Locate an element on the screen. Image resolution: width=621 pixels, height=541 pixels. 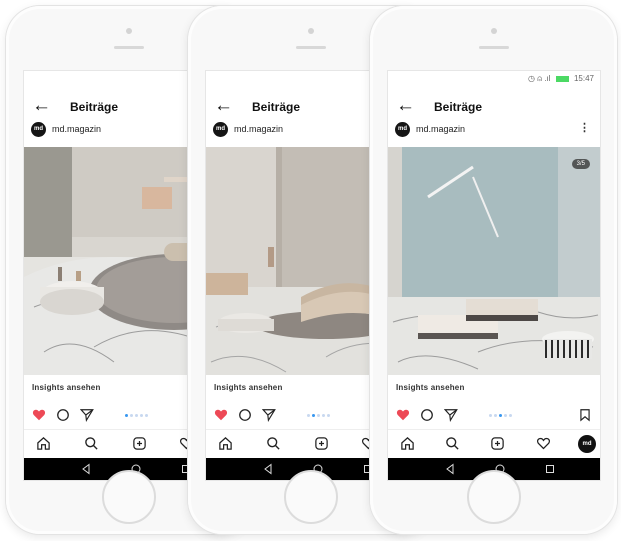
battery-icon is located at coordinates (562, 78).